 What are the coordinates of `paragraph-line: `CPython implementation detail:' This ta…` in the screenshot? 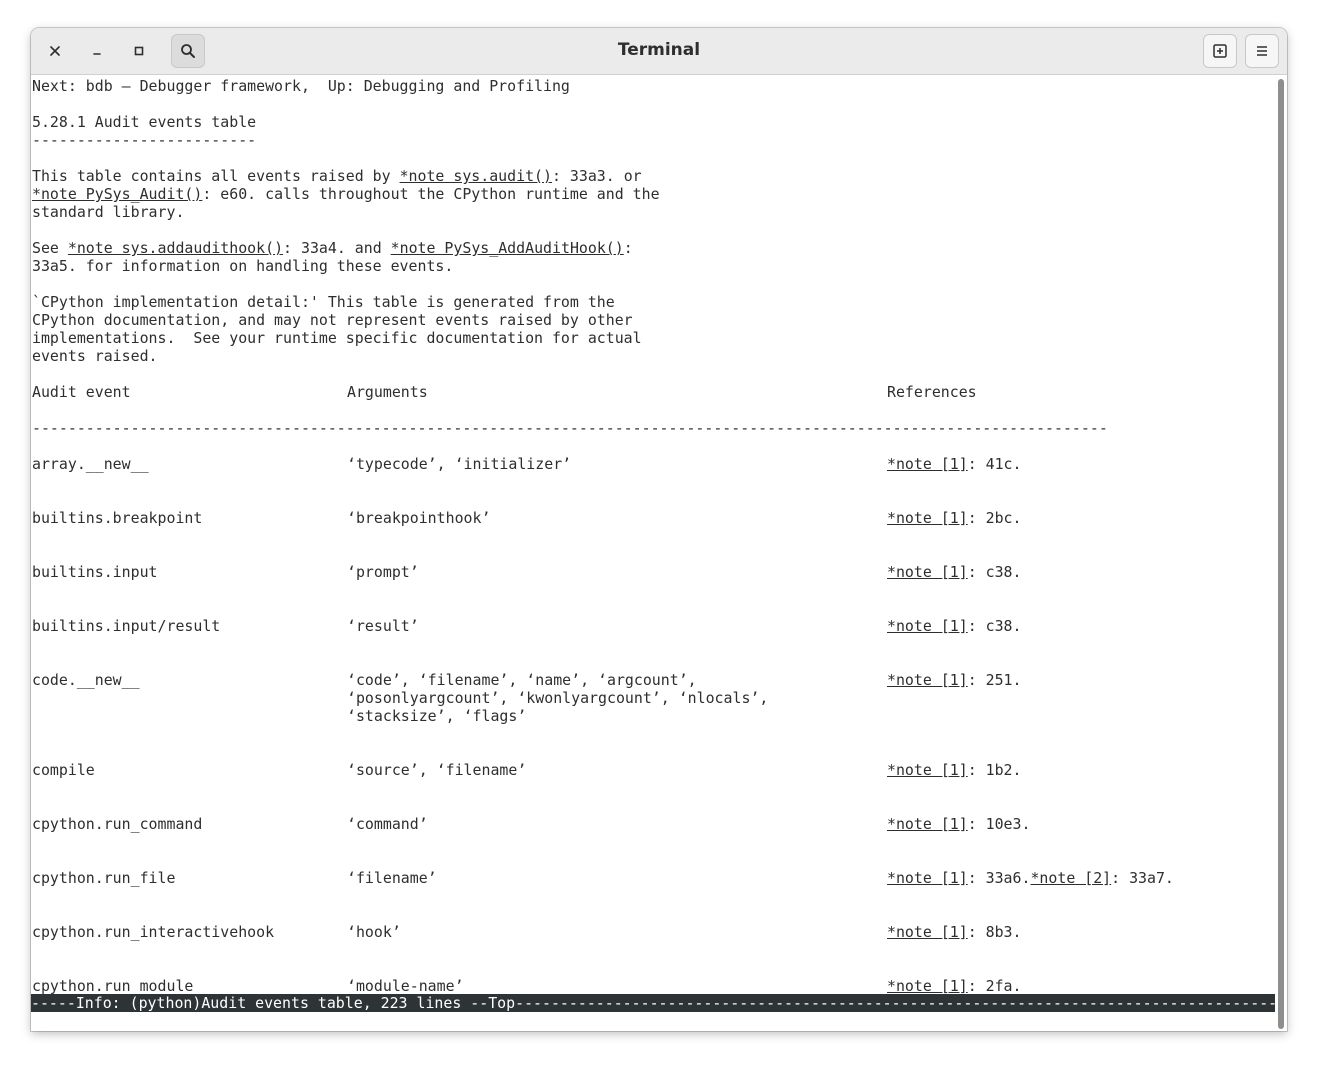 It's located at (323, 302).